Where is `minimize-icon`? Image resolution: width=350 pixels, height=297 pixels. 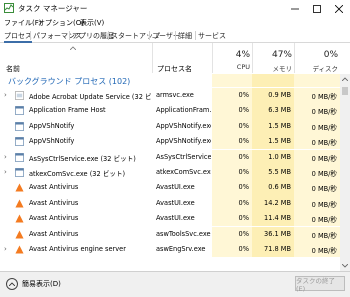 minimize-icon is located at coordinates (295, 8).